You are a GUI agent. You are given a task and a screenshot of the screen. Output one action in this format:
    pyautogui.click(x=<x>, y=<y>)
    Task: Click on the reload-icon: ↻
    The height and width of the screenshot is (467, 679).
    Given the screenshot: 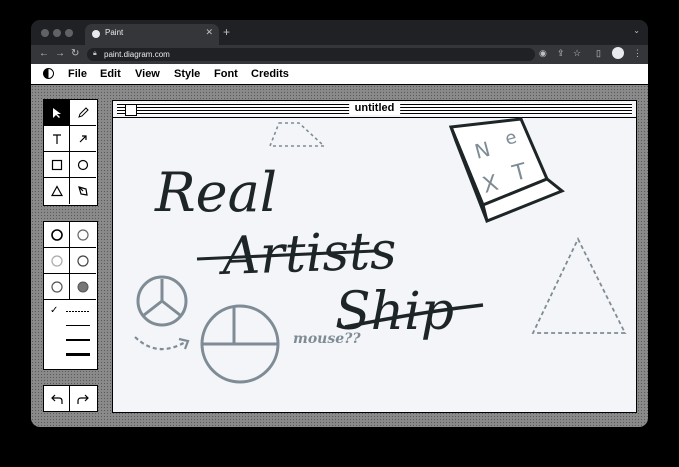 What is the action you would take?
    pyautogui.click(x=75, y=53)
    